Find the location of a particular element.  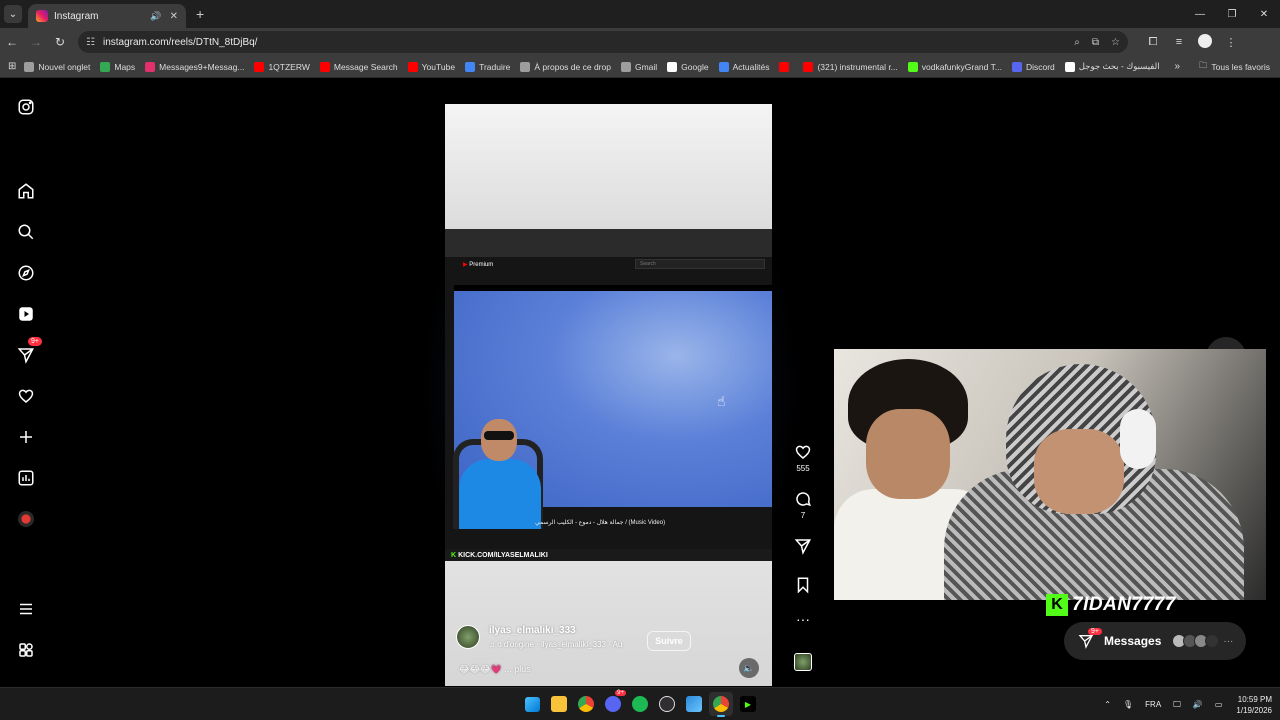

close-window-button: ✕ is located at coordinates (1264, 14).